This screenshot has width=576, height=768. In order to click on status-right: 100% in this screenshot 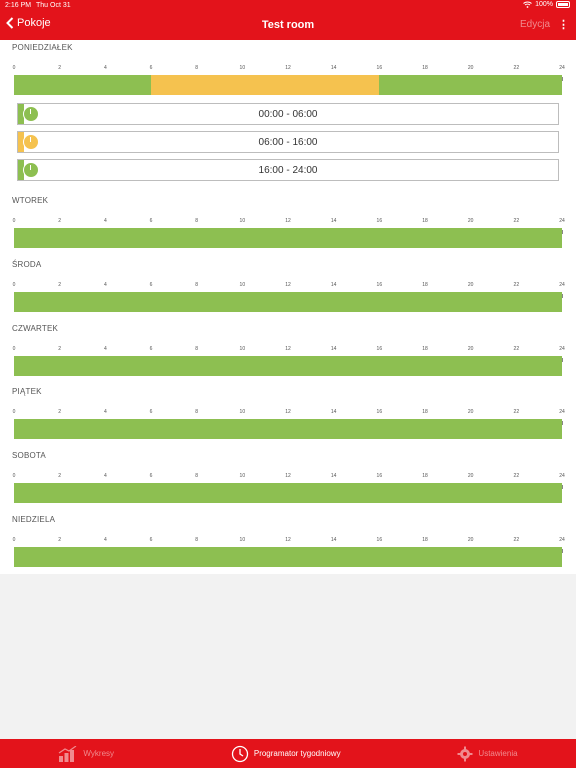, I will do `click(546, 4)`.